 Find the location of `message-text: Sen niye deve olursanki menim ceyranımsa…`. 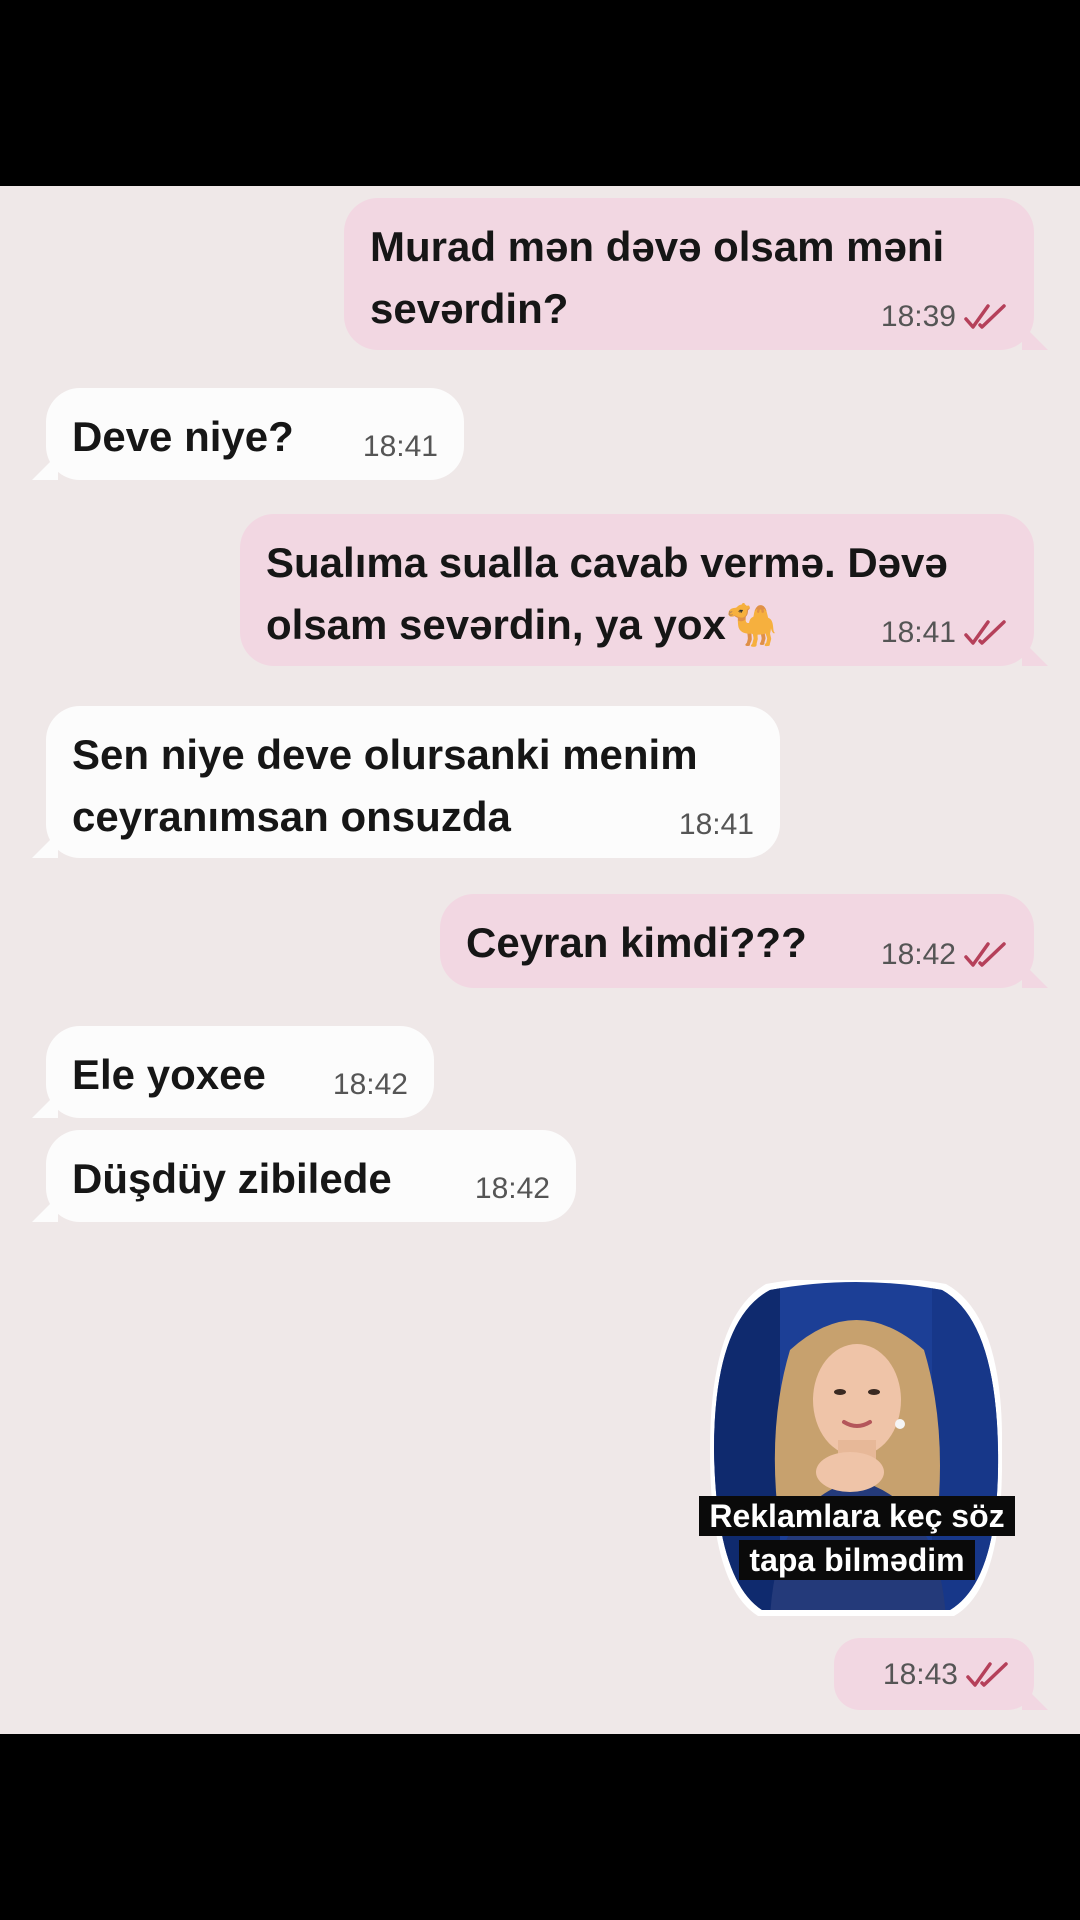

message-text: Sen niye deve olursanki menim ceyranımsa… is located at coordinates (385, 785).